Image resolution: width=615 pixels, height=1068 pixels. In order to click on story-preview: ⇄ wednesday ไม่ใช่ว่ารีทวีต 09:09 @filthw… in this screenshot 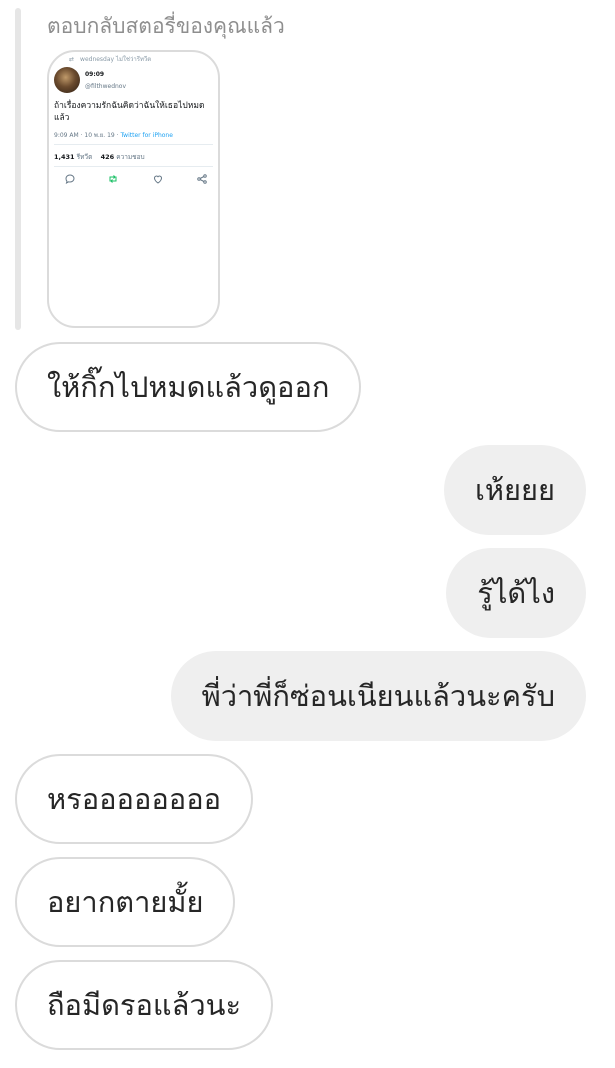, I will do `click(133, 189)`.